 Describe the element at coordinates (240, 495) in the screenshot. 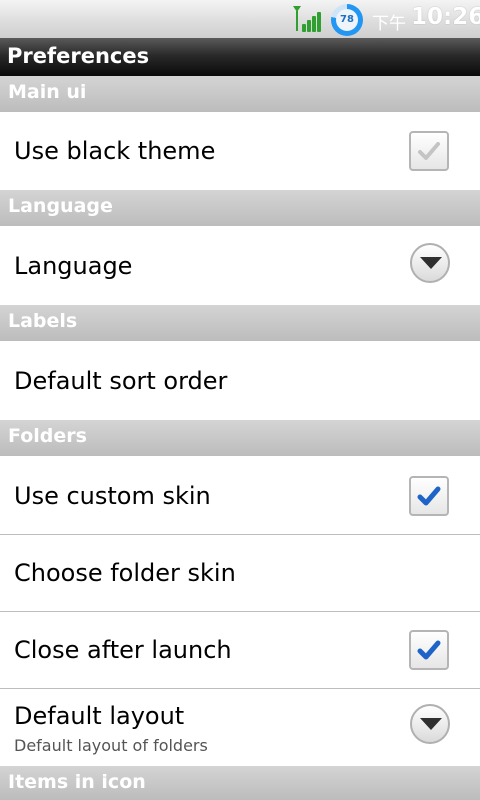

I see `pref-use-custom-skin: Use custom skin` at that location.